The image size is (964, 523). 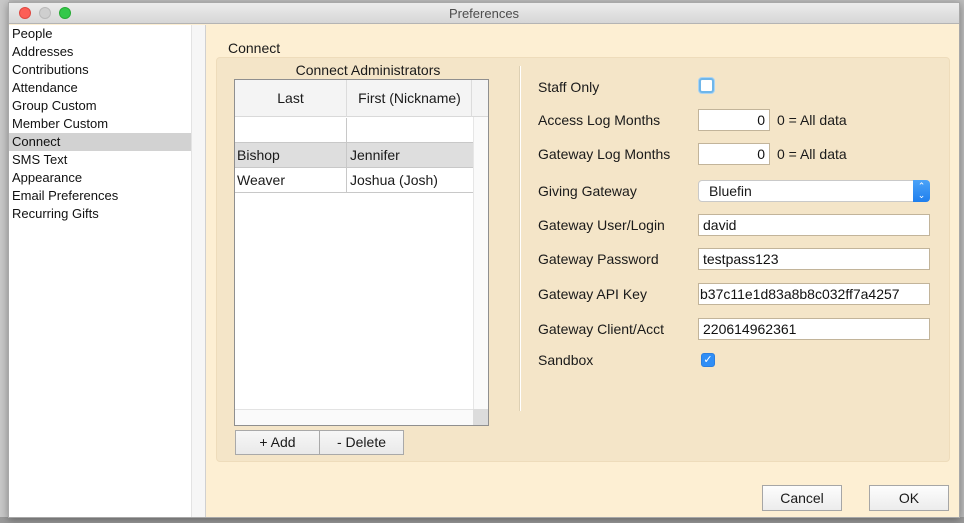 I want to click on access-log-months-input: 0, so click(x=734, y=120).